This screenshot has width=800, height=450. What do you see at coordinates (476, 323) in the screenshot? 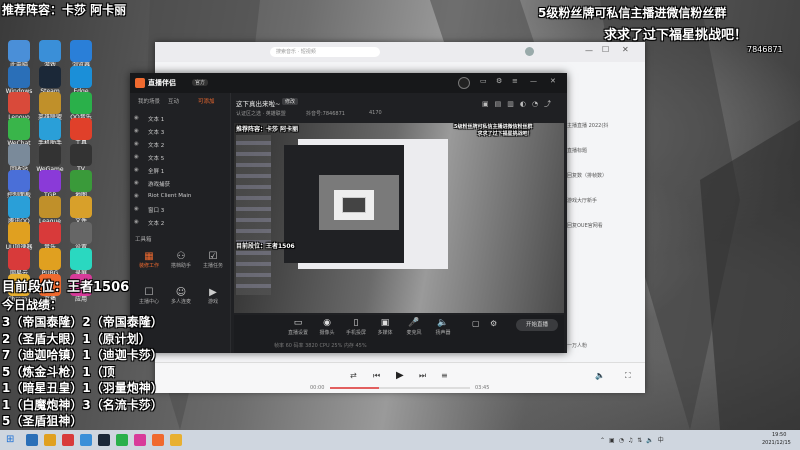
I see `record-icon: ▢` at bounding box center [476, 323].